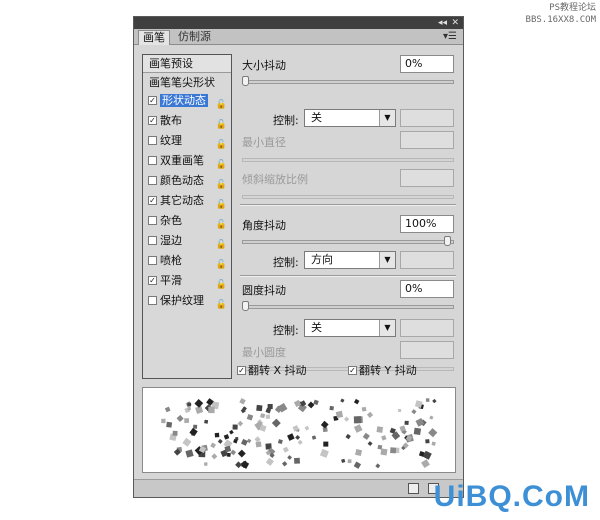 Image resolution: width=600 pixels, height=520 pixels. Describe the element at coordinates (413, 488) in the screenshot. I see `new-brush-icon` at that location.